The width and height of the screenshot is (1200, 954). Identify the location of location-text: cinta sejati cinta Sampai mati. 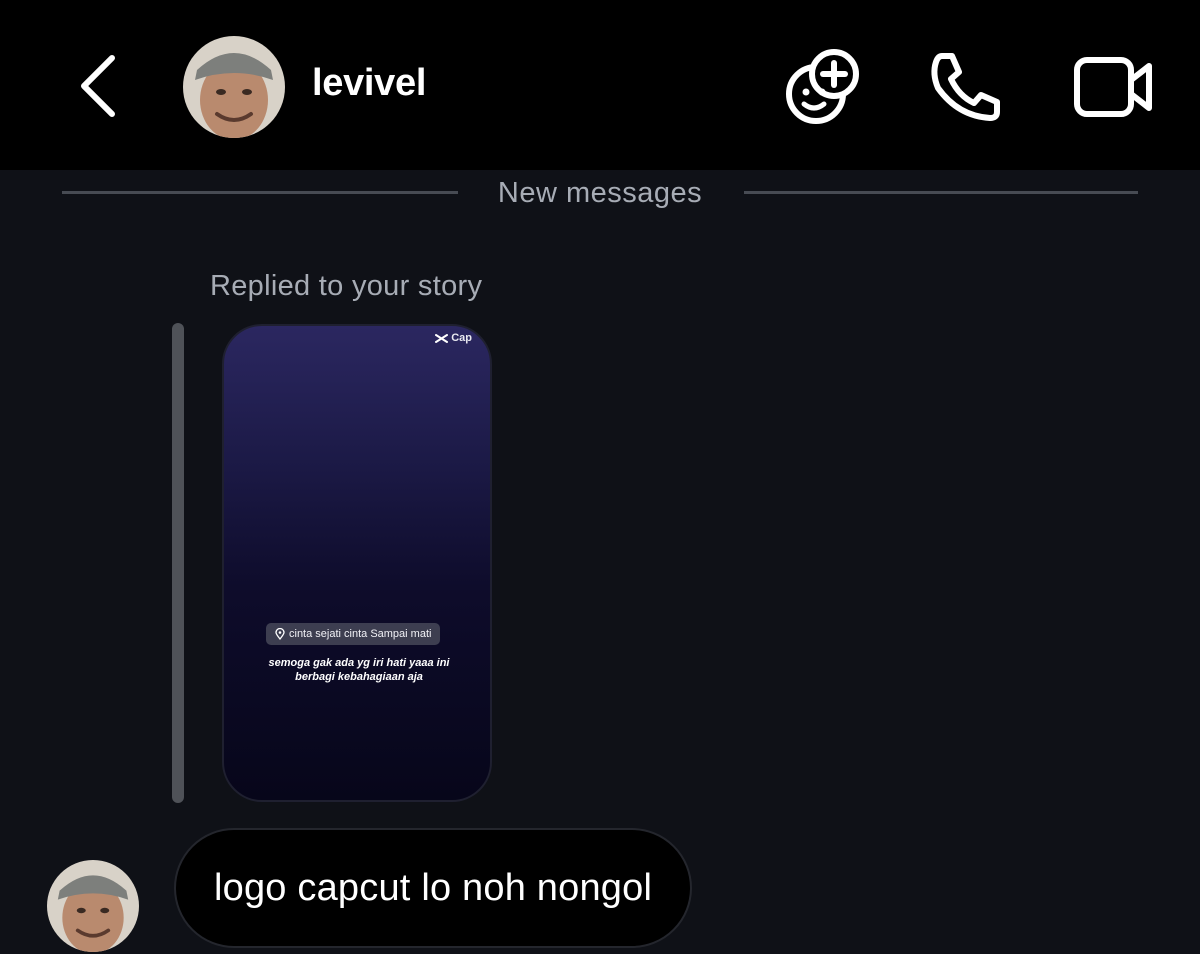
(360, 634).